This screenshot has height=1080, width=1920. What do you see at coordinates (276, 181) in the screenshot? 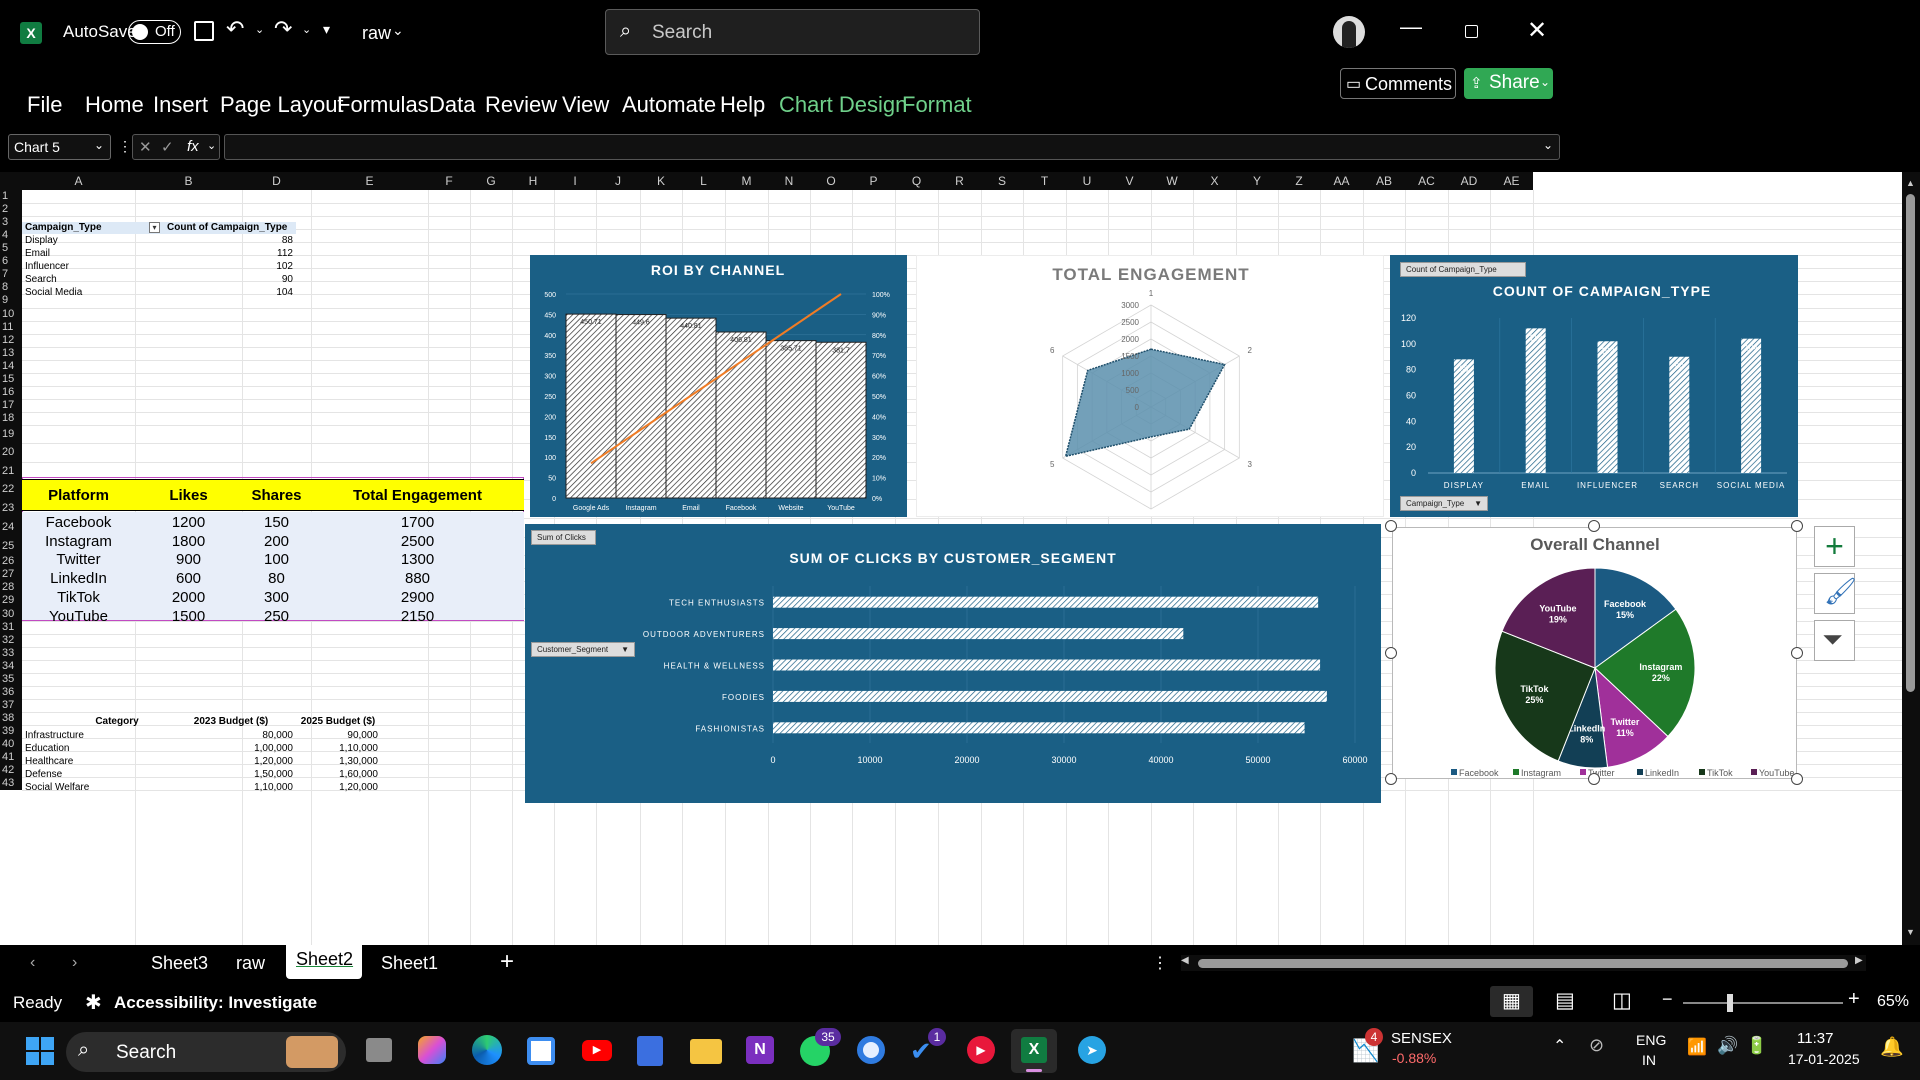
I see `column-header: D` at bounding box center [276, 181].